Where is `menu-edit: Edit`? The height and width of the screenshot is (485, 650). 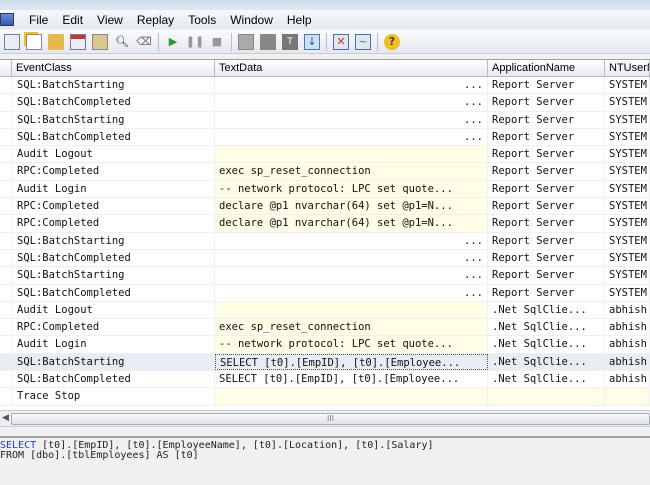
menu-edit: Edit is located at coordinates (72, 20).